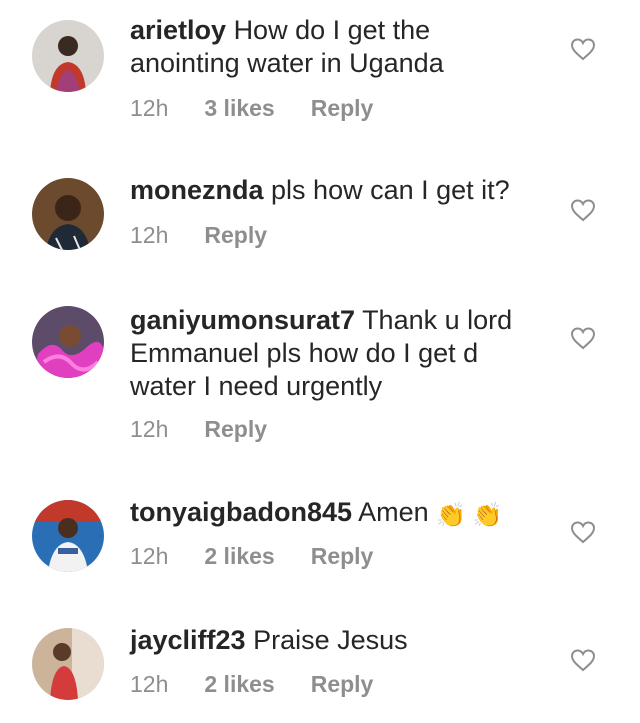  What do you see at coordinates (197, 190) in the screenshot?
I see `comment-username: moneznda` at bounding box center [197, 190].